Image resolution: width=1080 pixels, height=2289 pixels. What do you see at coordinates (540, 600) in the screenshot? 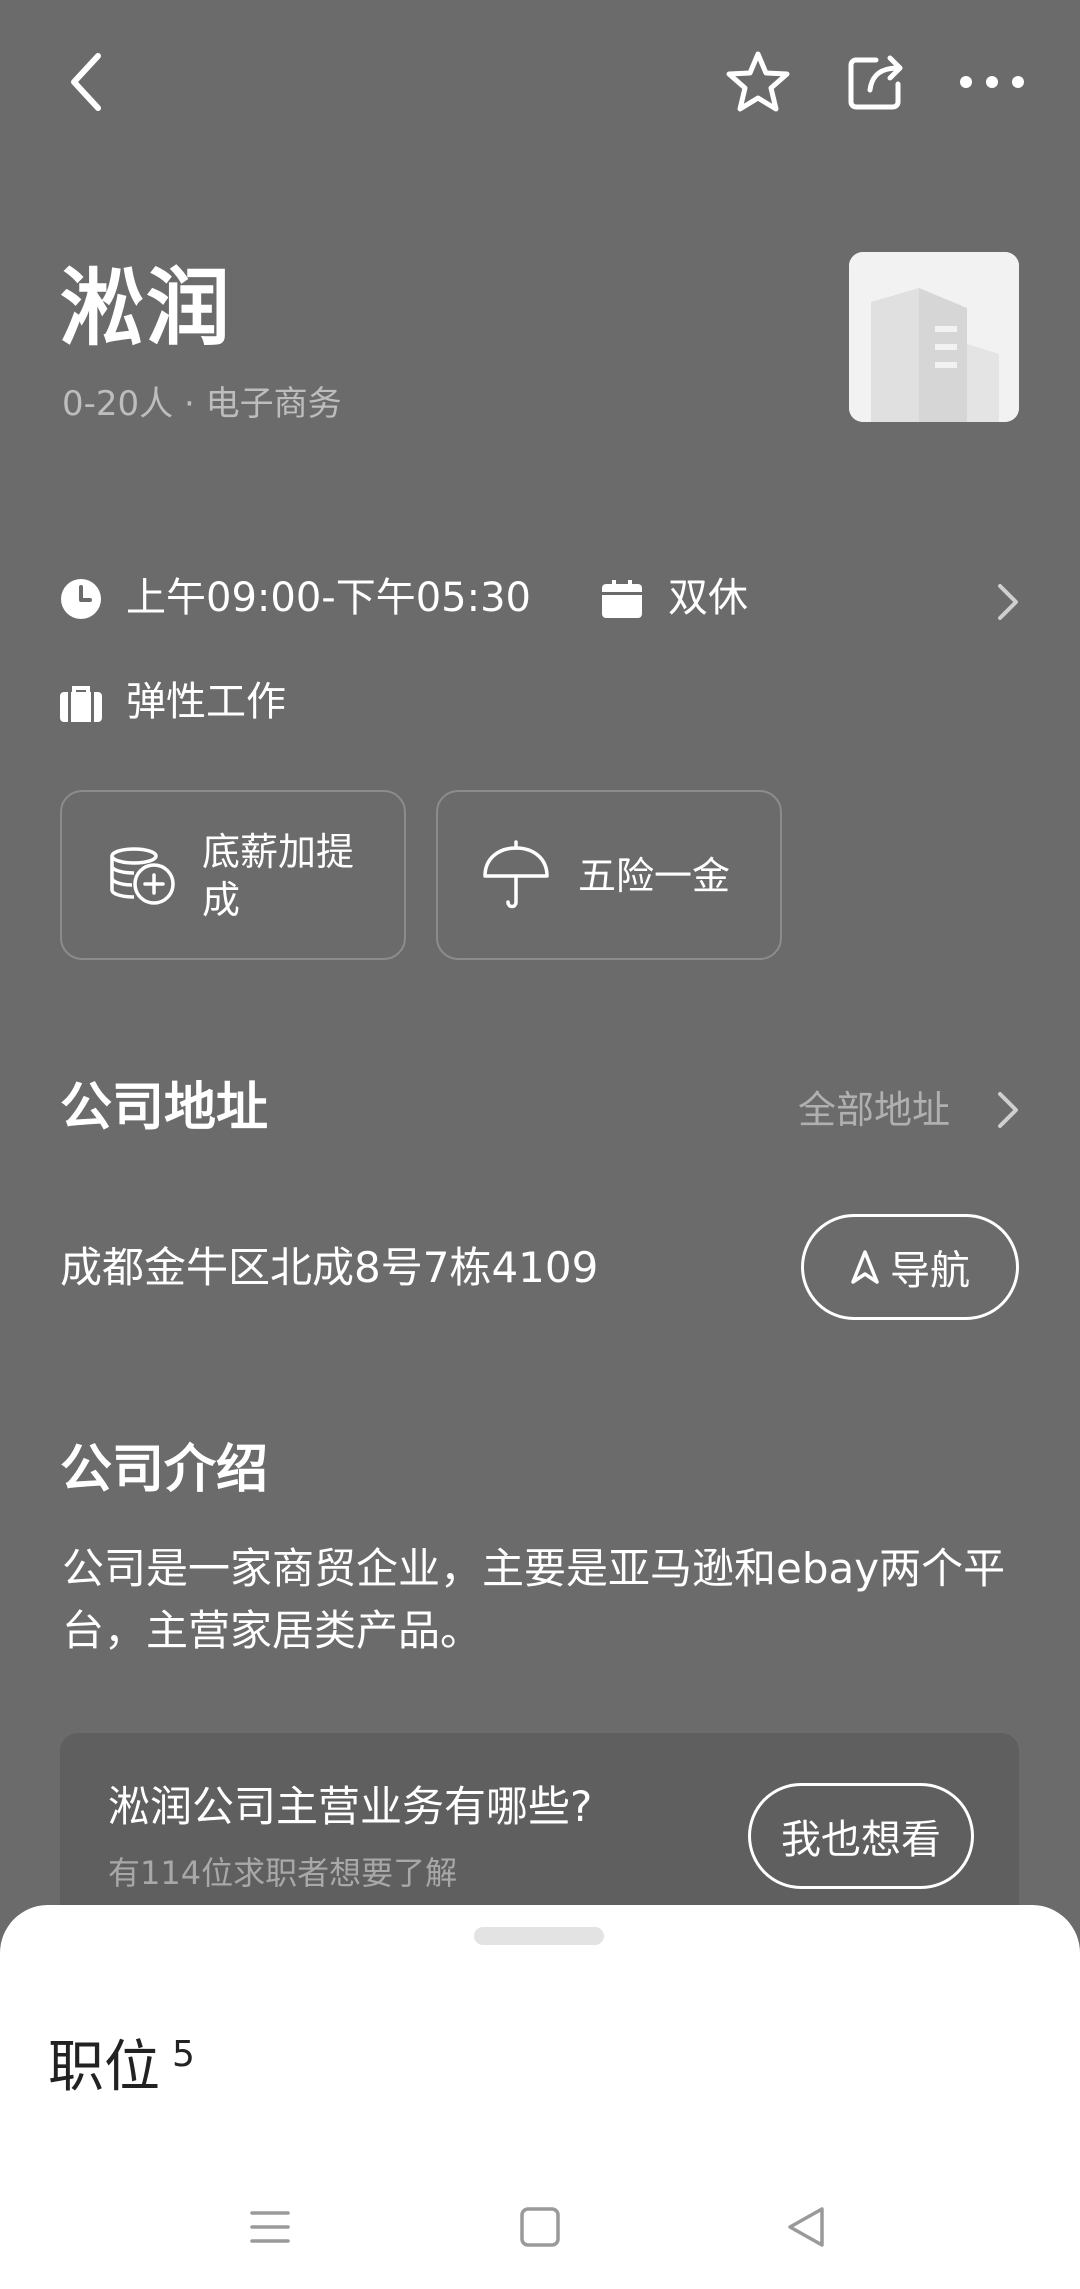
I see `hours-row: 上午09:00-下午05:30 双休` at bounding box center [540, 600].